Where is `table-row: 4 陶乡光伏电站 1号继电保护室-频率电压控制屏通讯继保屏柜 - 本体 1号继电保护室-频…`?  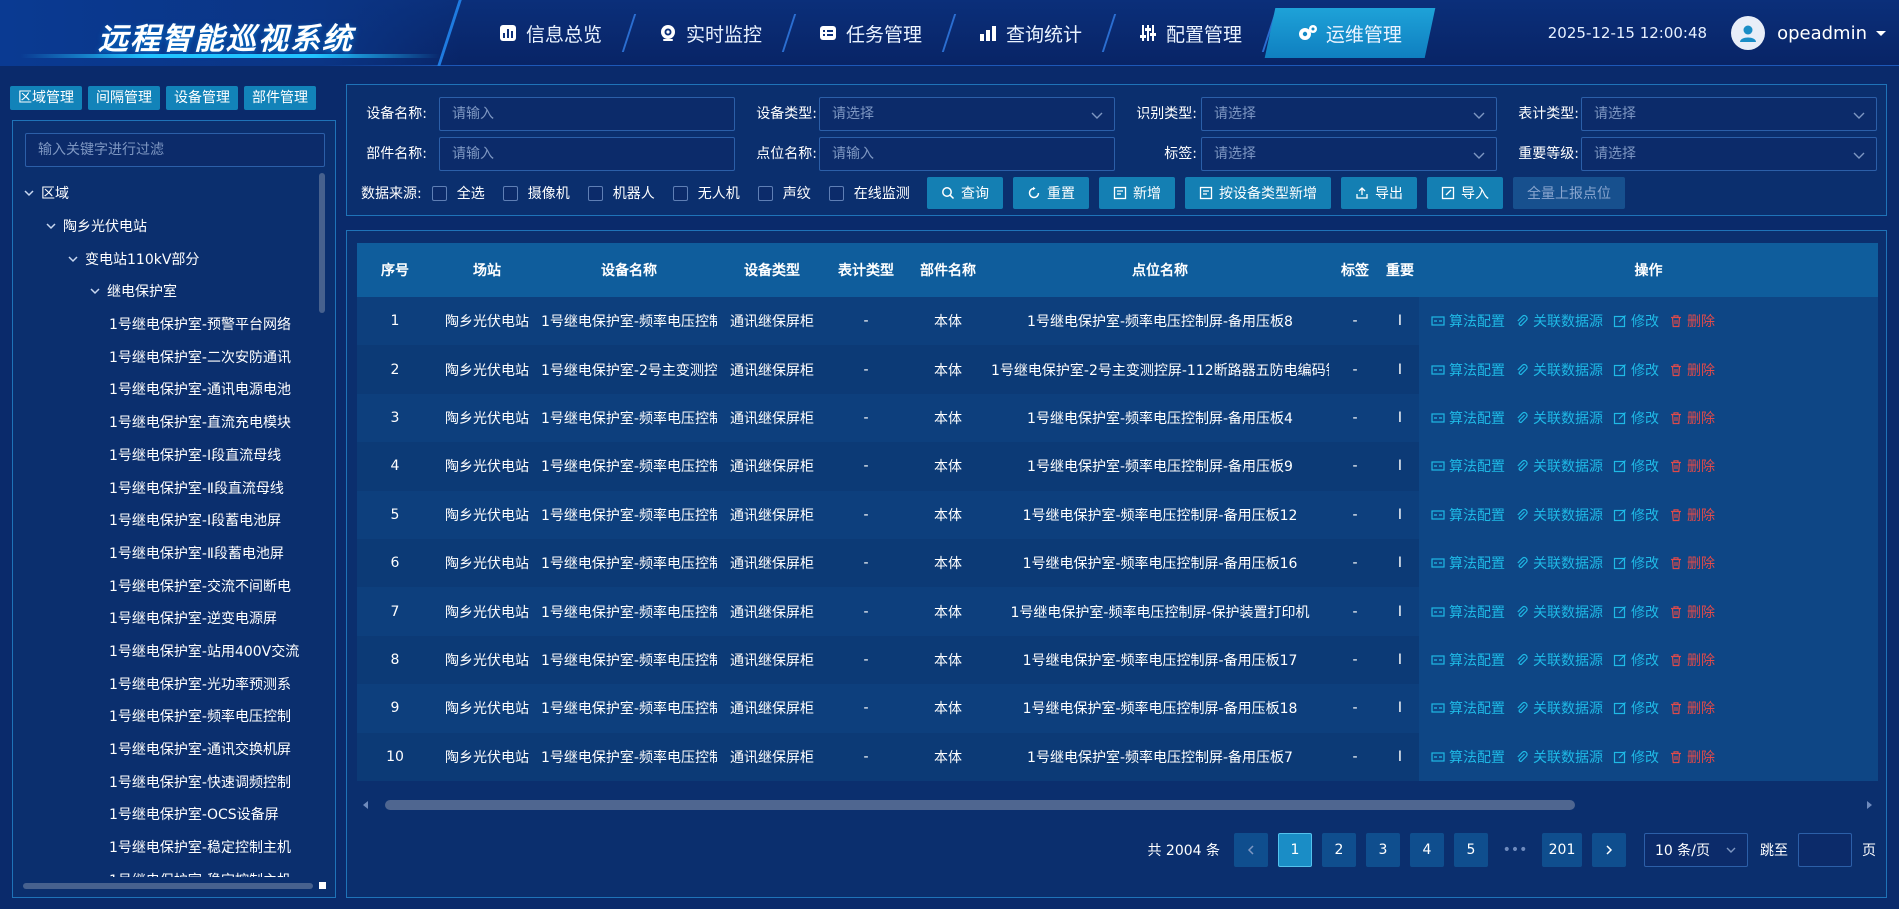 table-row: 4 陶乡光伏电站 1号继电保护室-频率电压控制屏通讯继保屏柜 - 本体 1号继电保护室-频… is located at coordinates (1117, 466).